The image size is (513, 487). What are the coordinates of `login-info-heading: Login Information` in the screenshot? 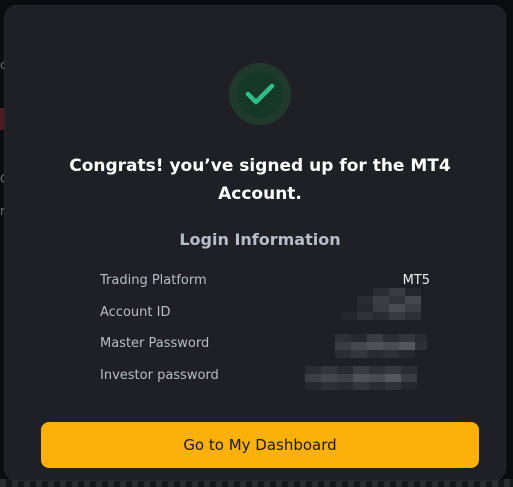 It's located at (260, 239).